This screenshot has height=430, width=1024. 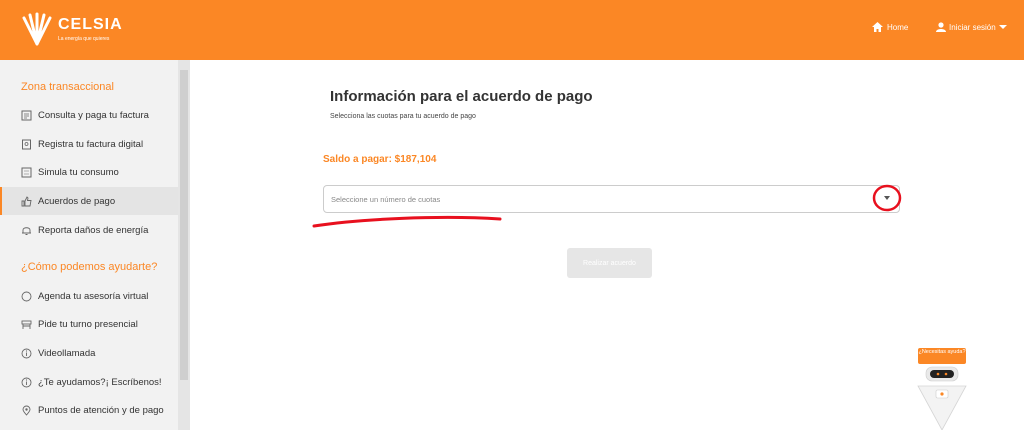 I want to click on annotation-overlay, so click(x=607, y=206).